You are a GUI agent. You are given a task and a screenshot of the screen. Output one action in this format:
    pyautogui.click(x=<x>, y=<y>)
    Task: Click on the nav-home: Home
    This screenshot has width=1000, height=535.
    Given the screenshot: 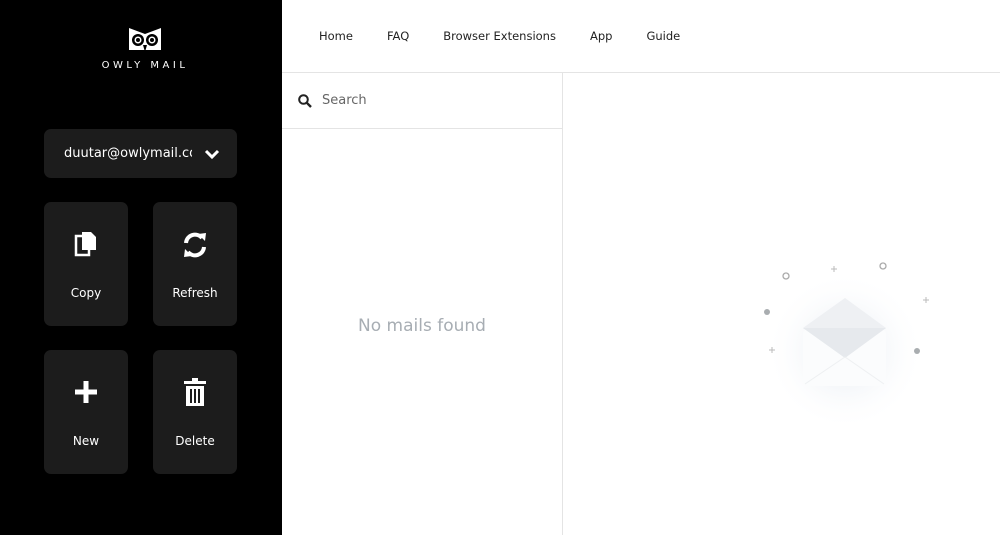 What is the action you would take?
    pyautogui.click(x=336, y=36)
    